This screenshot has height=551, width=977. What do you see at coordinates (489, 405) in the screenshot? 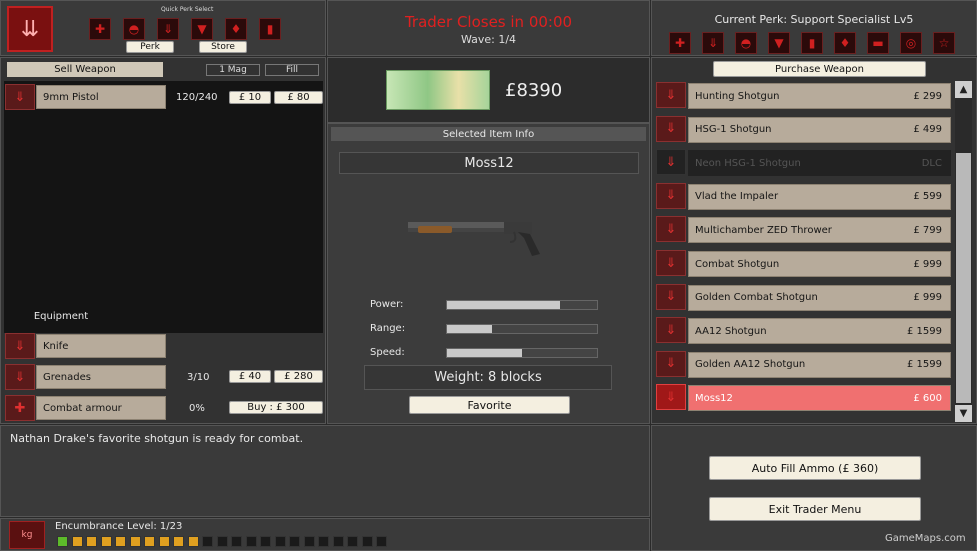
I see `favorite-button: Favorite` at bounding box center [489, 405].